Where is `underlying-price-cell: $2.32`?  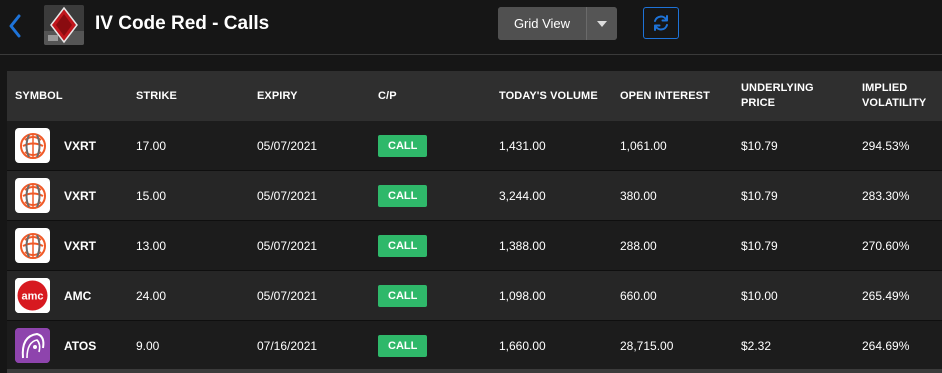
underlying-price-cell: $2.32 is located at coordinates (756, 346).